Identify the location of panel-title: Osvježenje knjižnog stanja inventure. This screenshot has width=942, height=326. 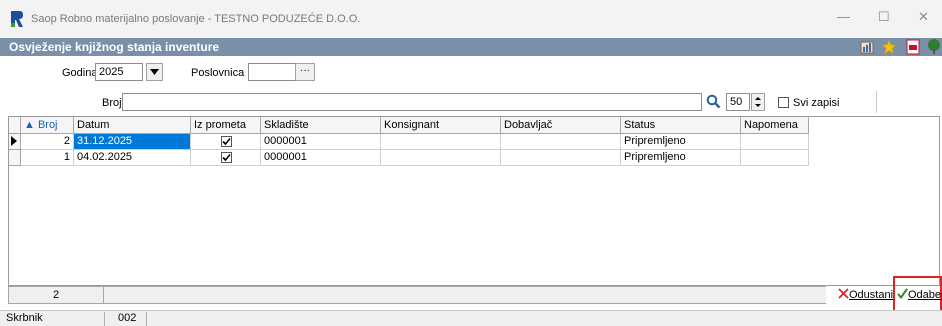
(114, 47).